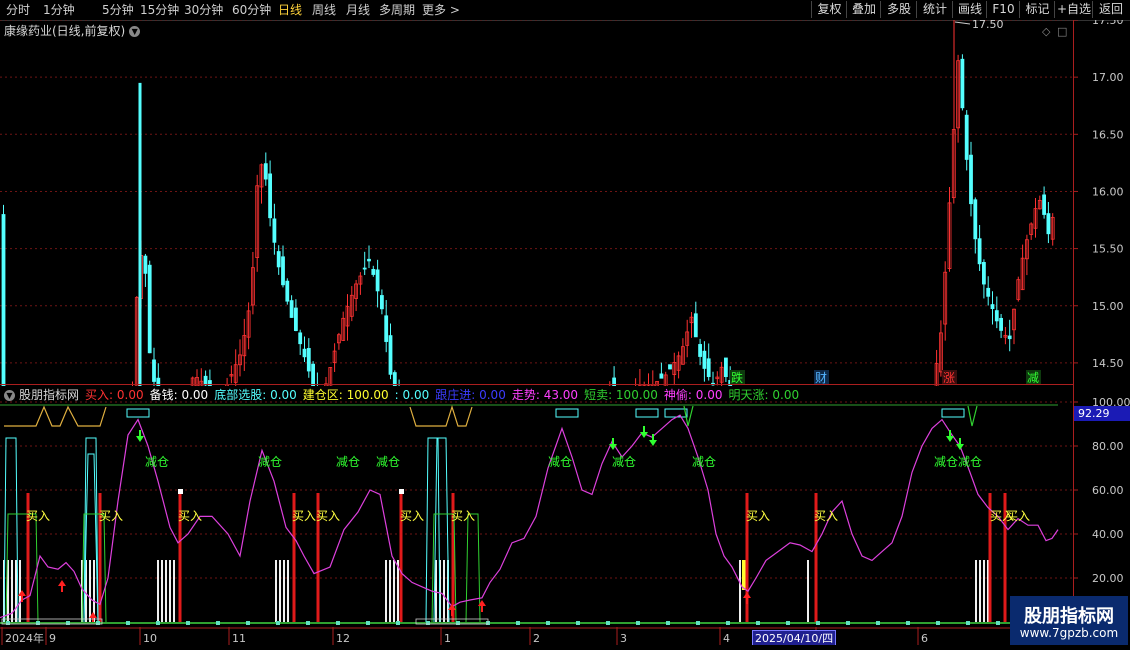  Describe the element at coordinates (863, 9) in the screenshot. I see `toolbar-button-1: 叠加` at that location.